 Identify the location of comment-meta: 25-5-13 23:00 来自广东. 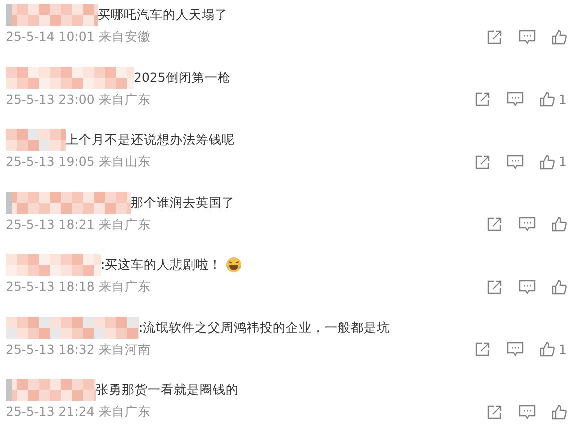
(78, 99).